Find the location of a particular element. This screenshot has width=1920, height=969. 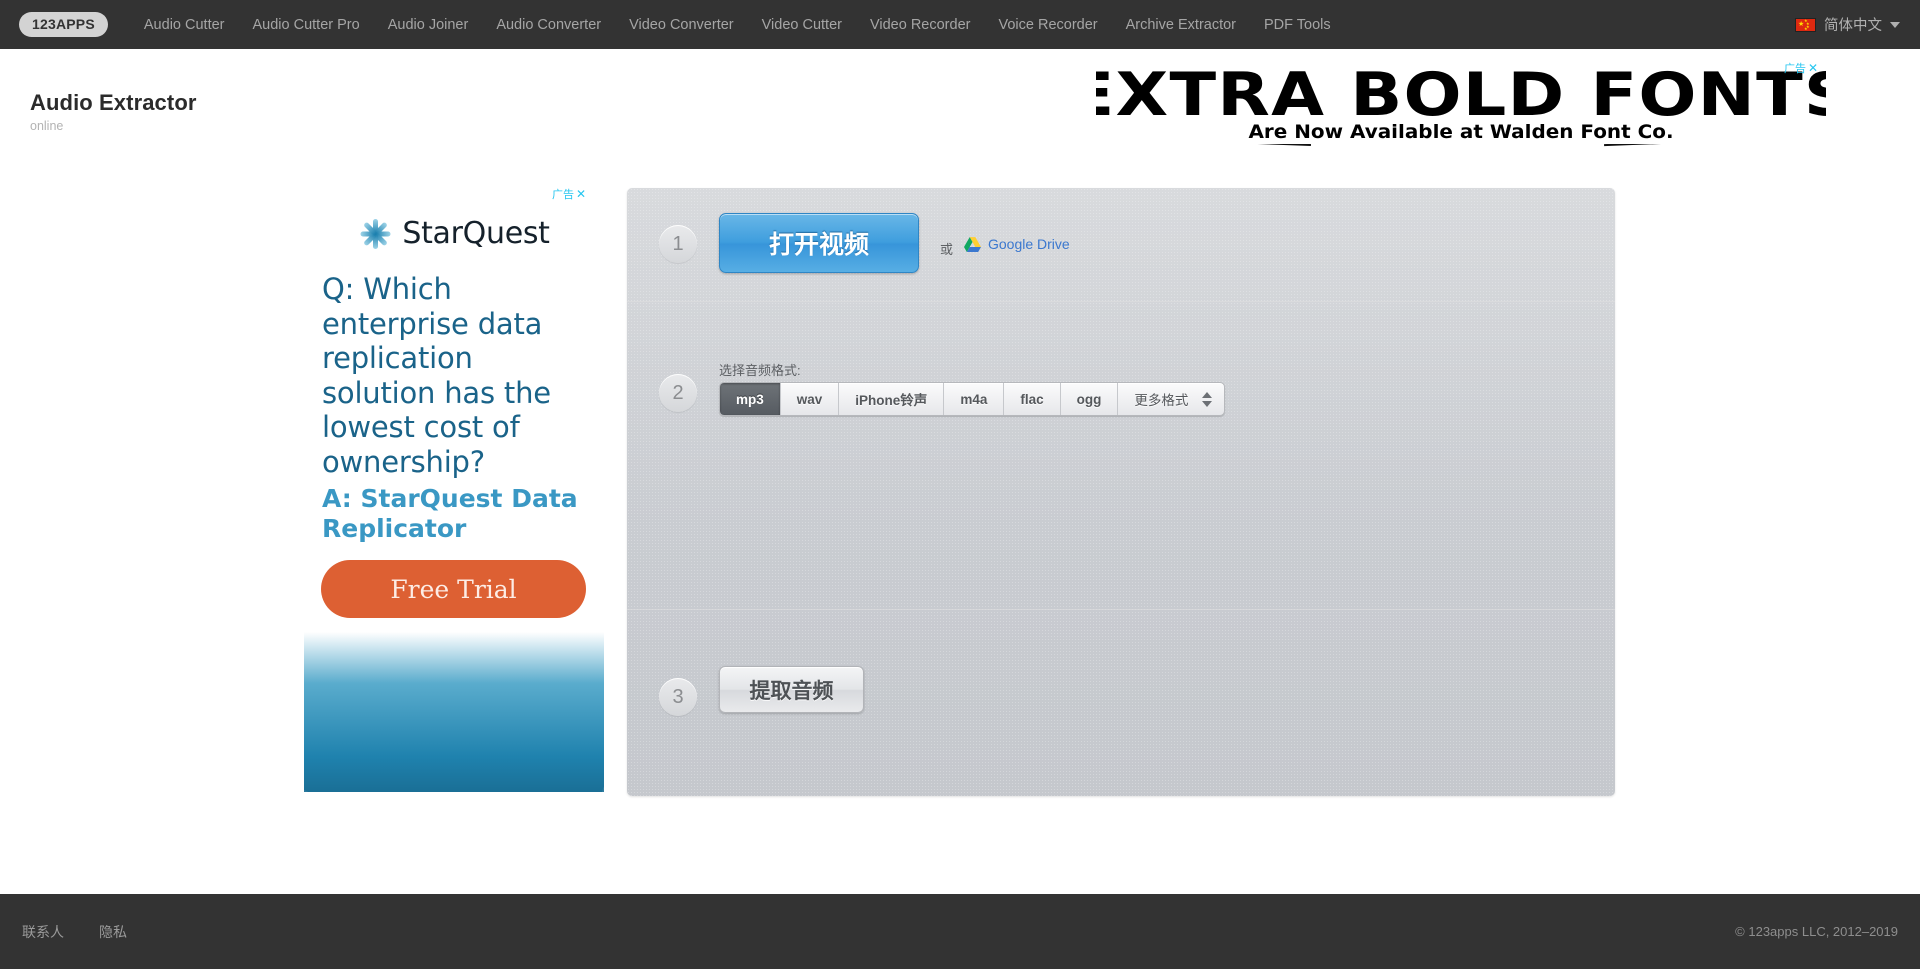

nav-item-archive-extractor: Archive Extractor is located at coordinates (1181, 25).